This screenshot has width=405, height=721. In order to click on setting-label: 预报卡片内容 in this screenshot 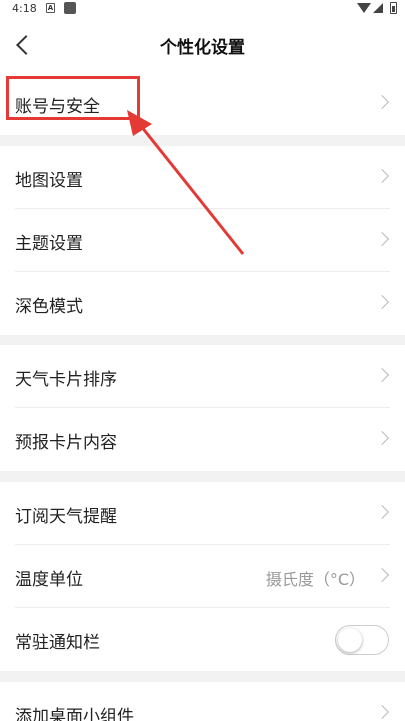, I will do `click(66, 443)`.